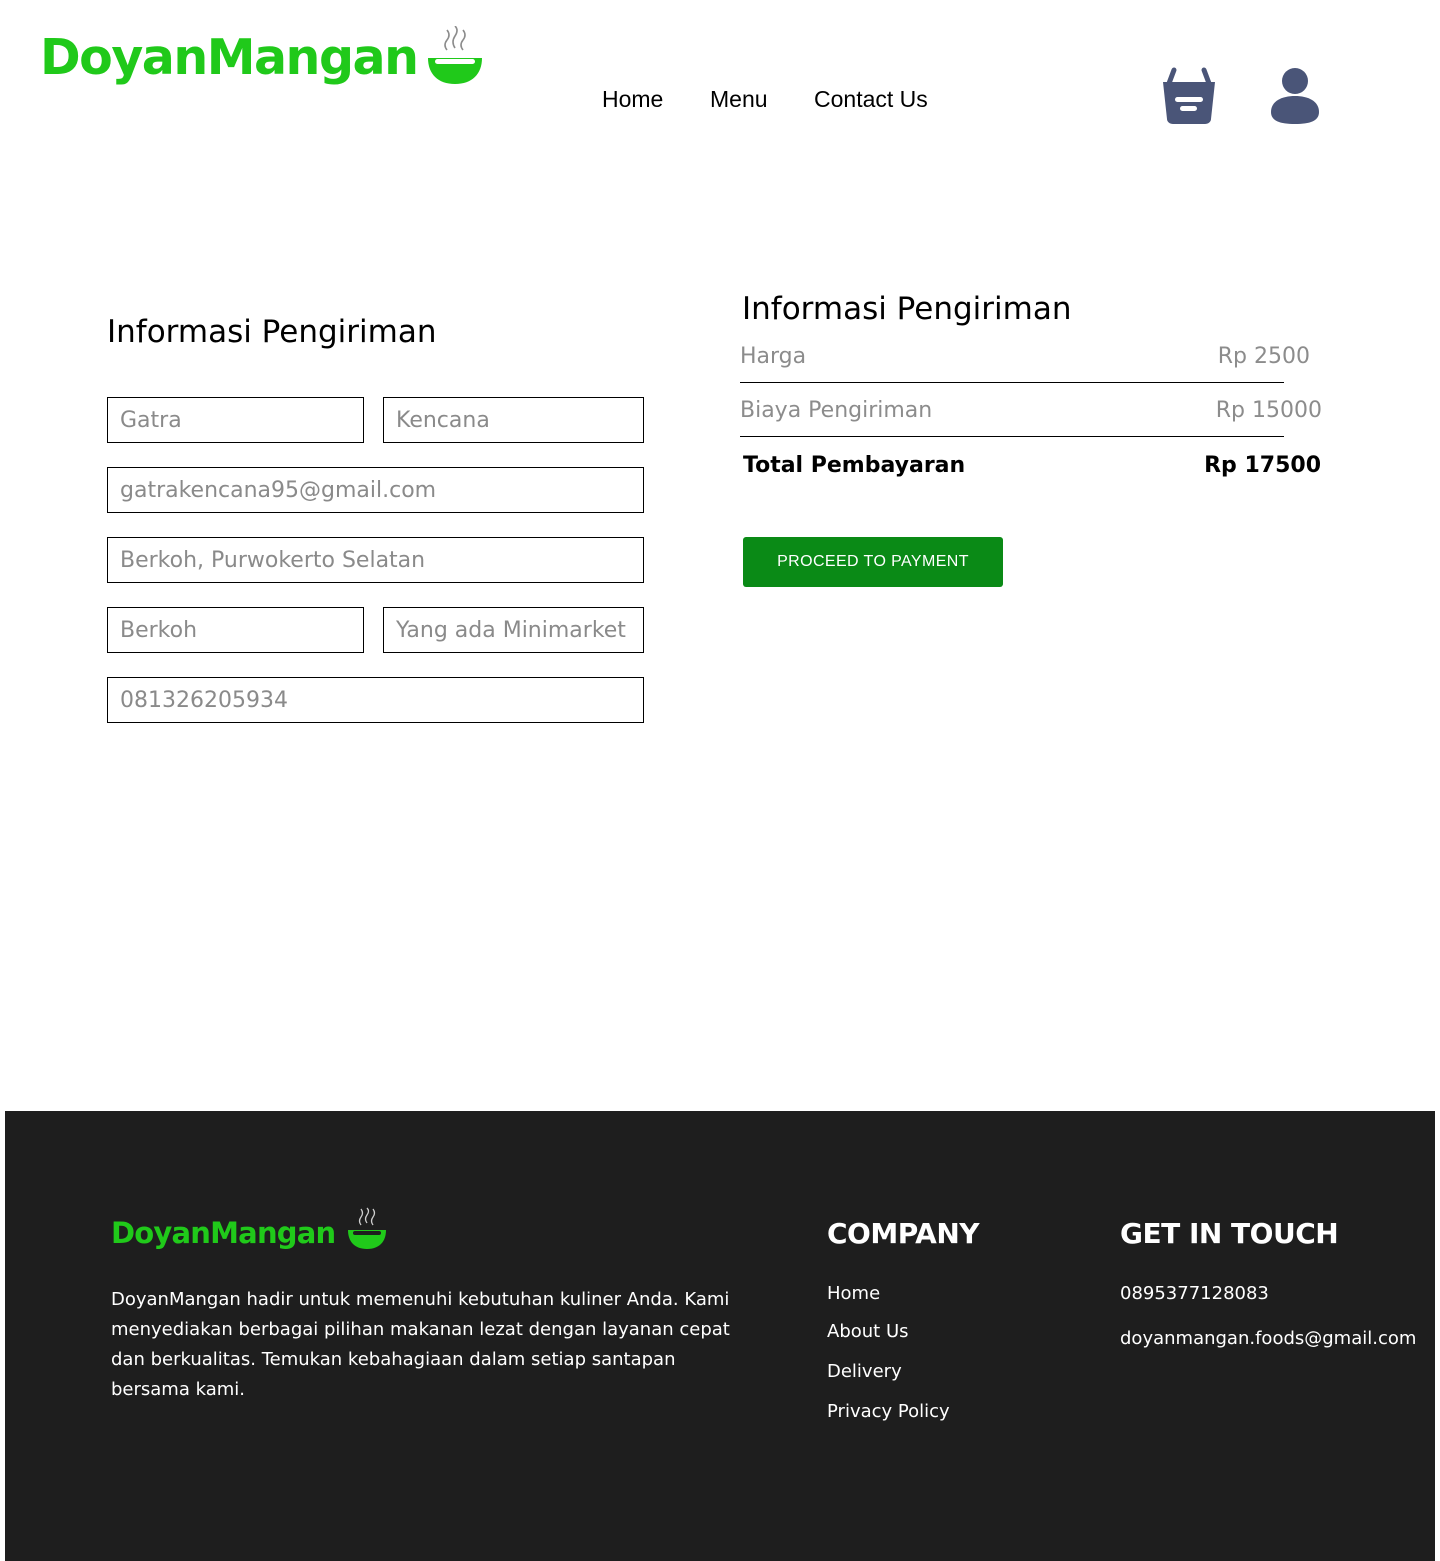  I want to click on address-field, so click(375, 560).